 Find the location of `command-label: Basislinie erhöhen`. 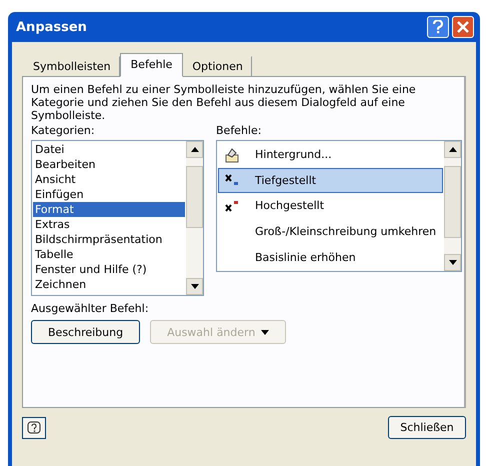

command-label: Basislinie erhöhen is located at coordinates (305, 257).